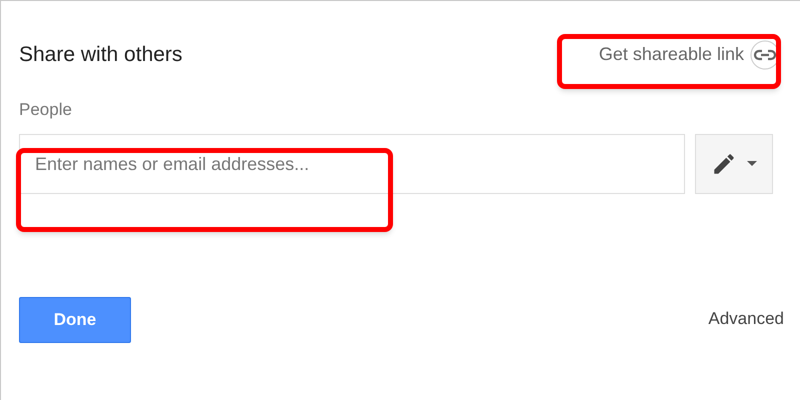 The width and height of the screenshot is (800, 400). I want to click on permission-dropdown-button, so click(734, 164).